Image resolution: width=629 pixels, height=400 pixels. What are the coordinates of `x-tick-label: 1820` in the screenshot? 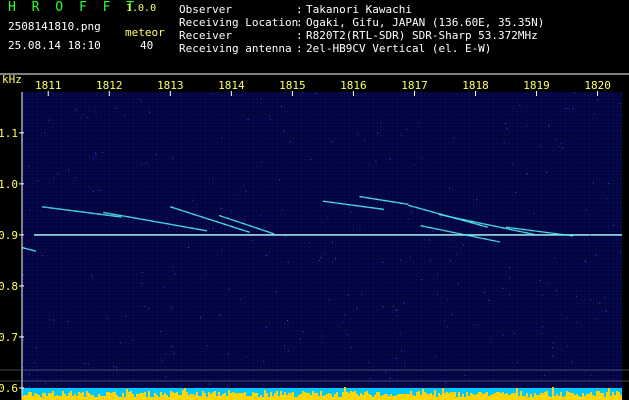 It's located at (597, 85).